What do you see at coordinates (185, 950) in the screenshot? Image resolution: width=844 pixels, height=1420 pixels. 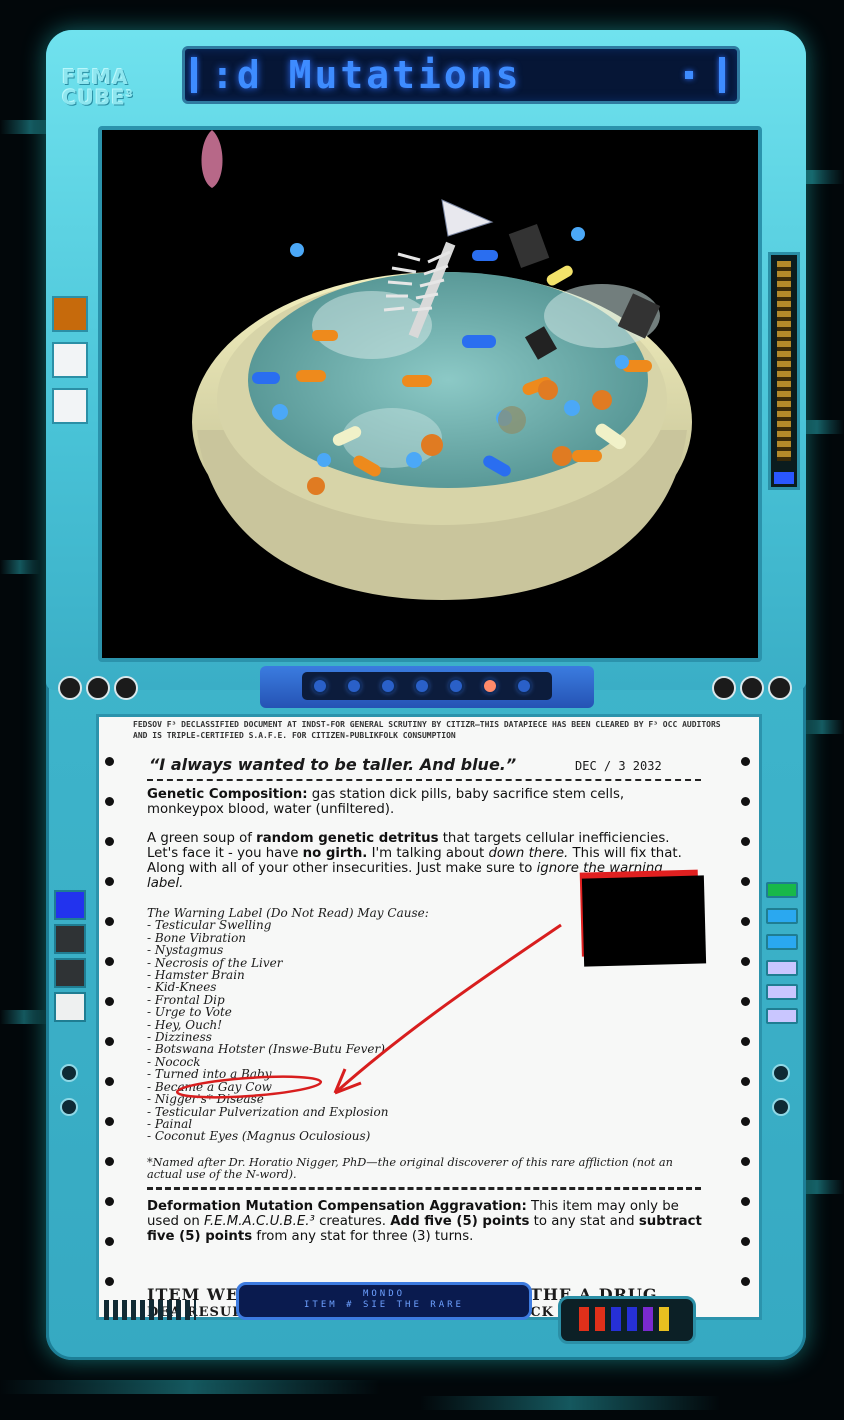 I see `warning-item: - Nystagmus` at bounding box center [185, 950].